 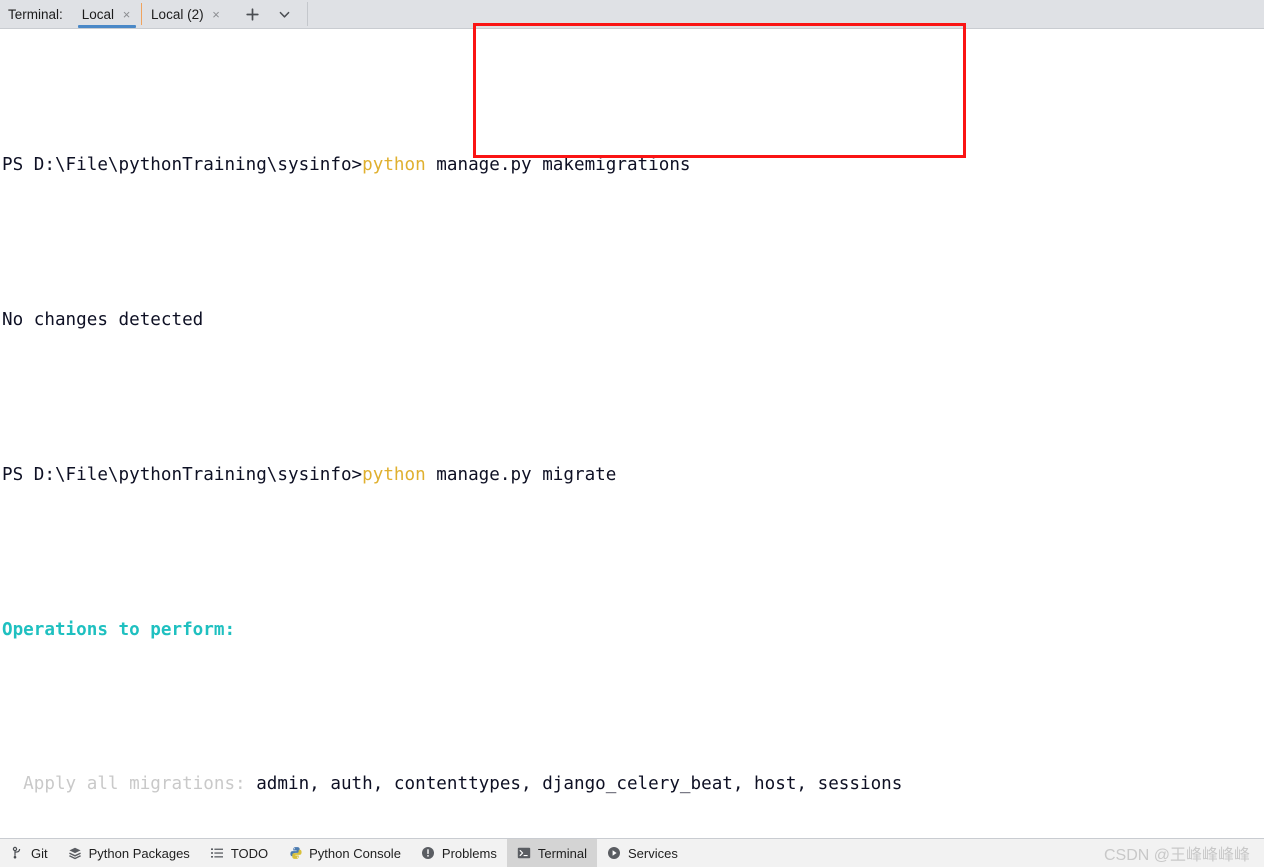 I want to click on tool-button-problems: Problems, so click(x=459, y=853).